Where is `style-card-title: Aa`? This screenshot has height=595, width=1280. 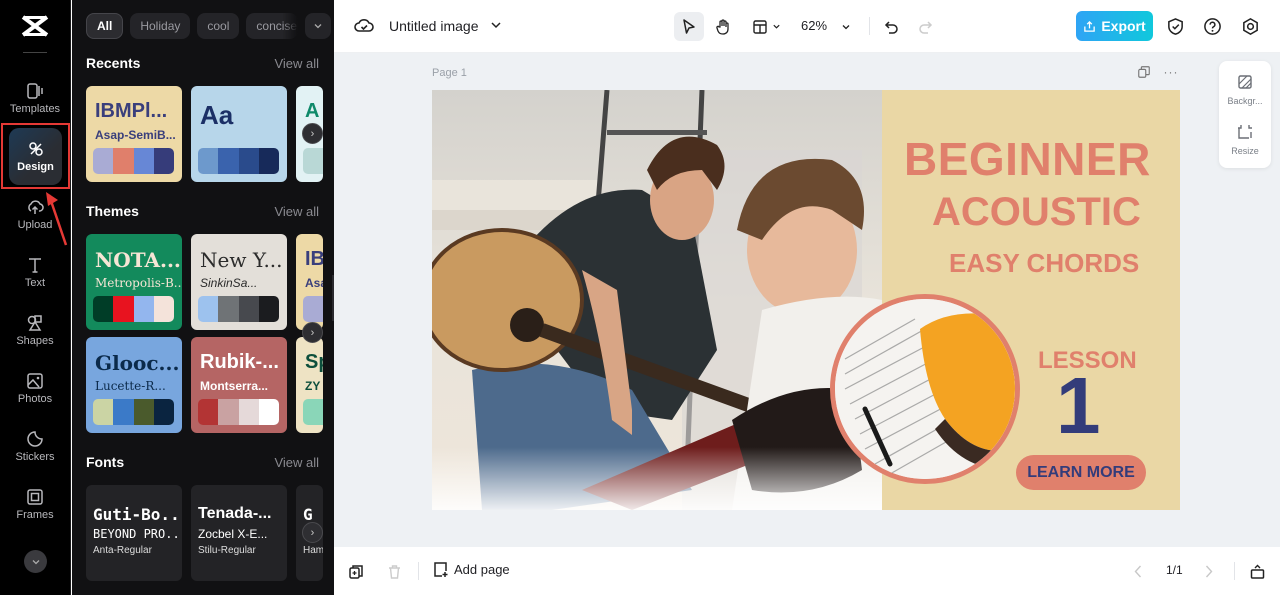 style-card-title: Aa is located at coordinates (217, 115).